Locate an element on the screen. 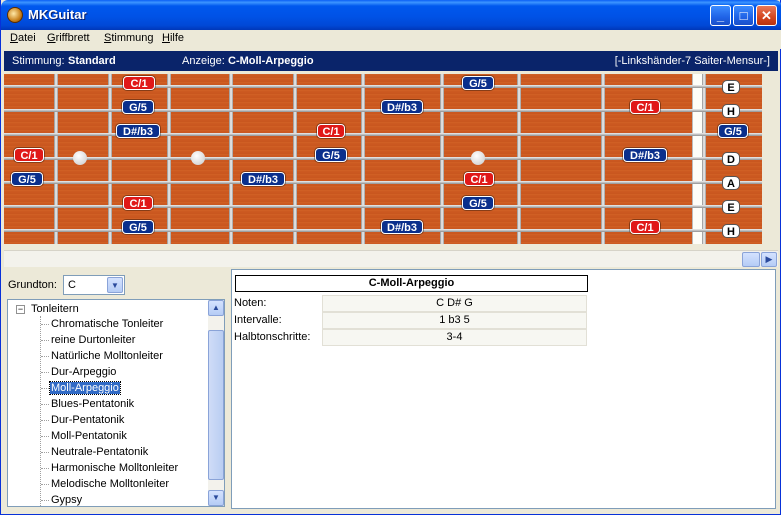 The height and width of the screenshot is (515, 781). title-bar: MKGuitar _ □ ✕ is located at coordinates (391, 15).